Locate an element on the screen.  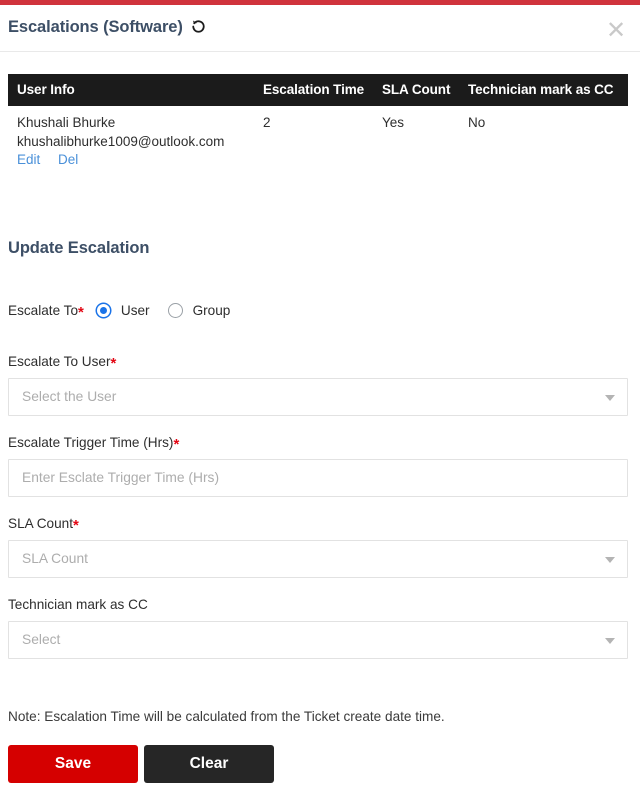
field-escalate-to: Escalate To* User Group is located at coordinates (318, 310).